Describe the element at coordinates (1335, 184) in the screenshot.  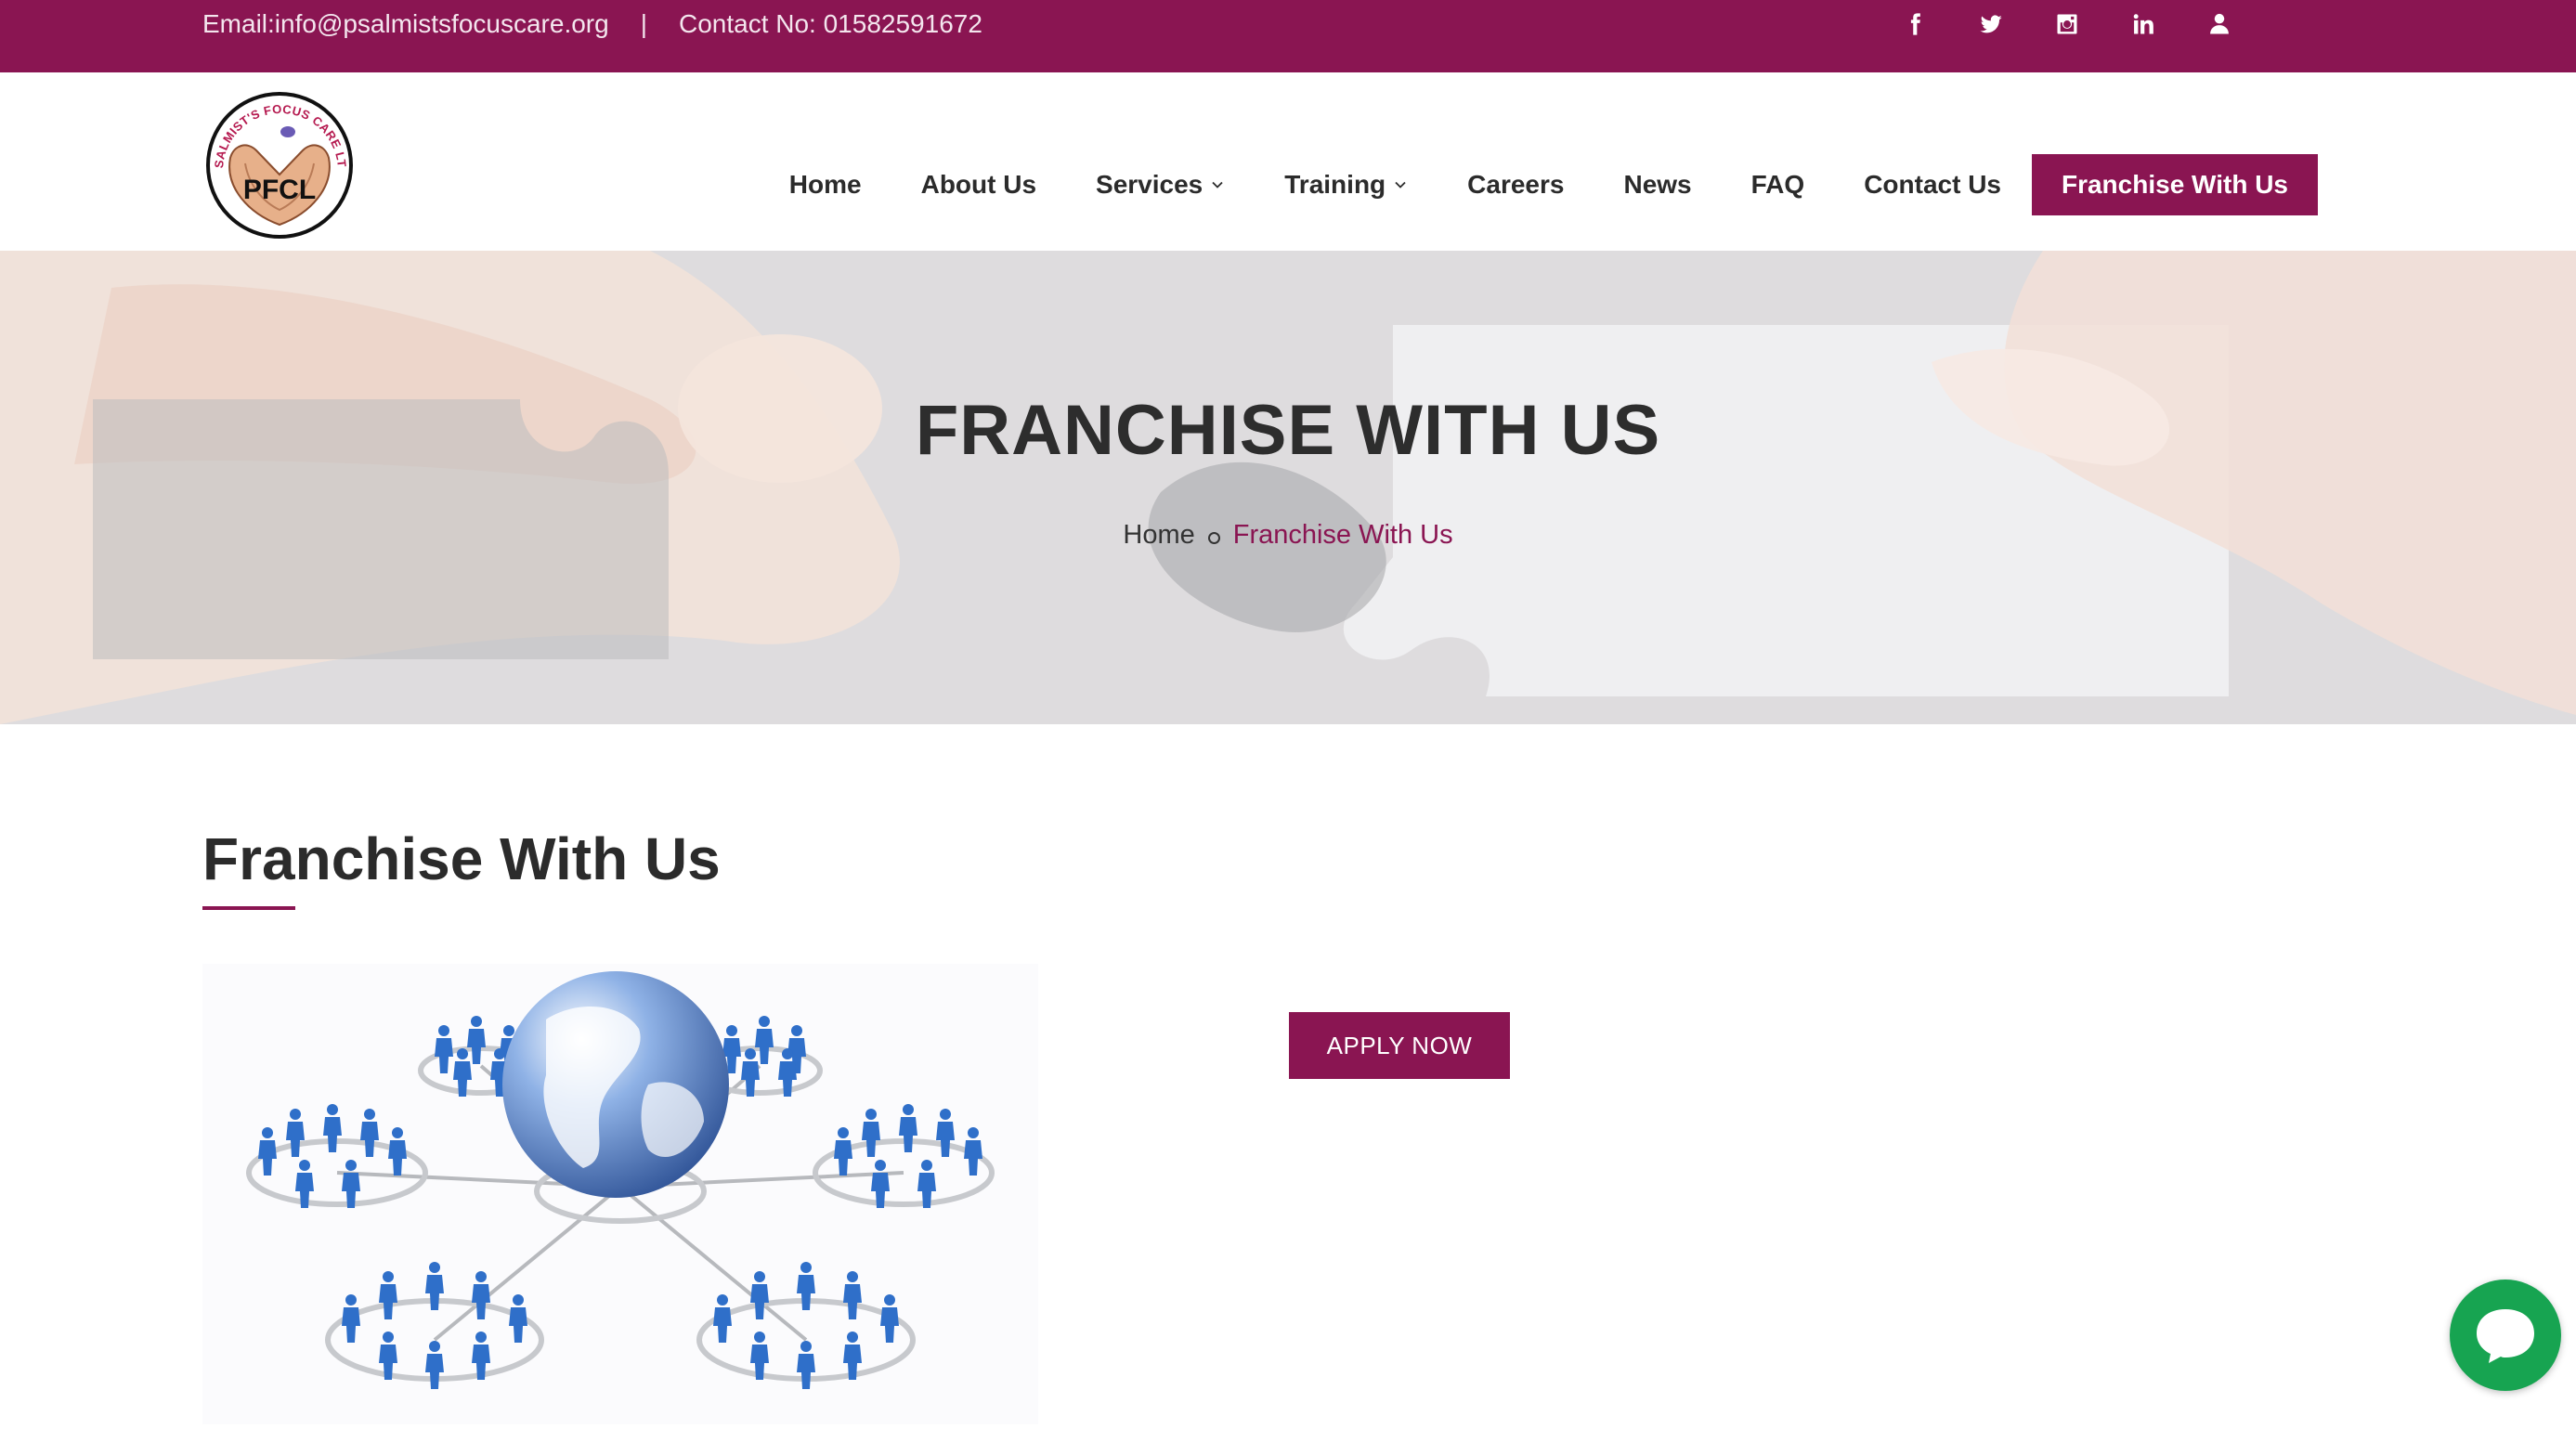
I see `nav-training-label: Training` at that location.